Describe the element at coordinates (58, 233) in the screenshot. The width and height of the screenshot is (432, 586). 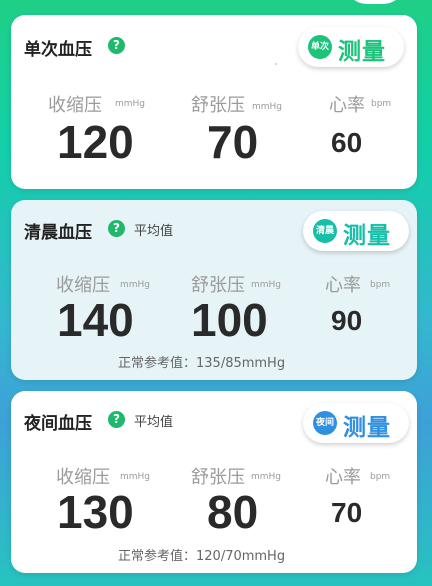
I see `card-title: 清晨血压` at that location.